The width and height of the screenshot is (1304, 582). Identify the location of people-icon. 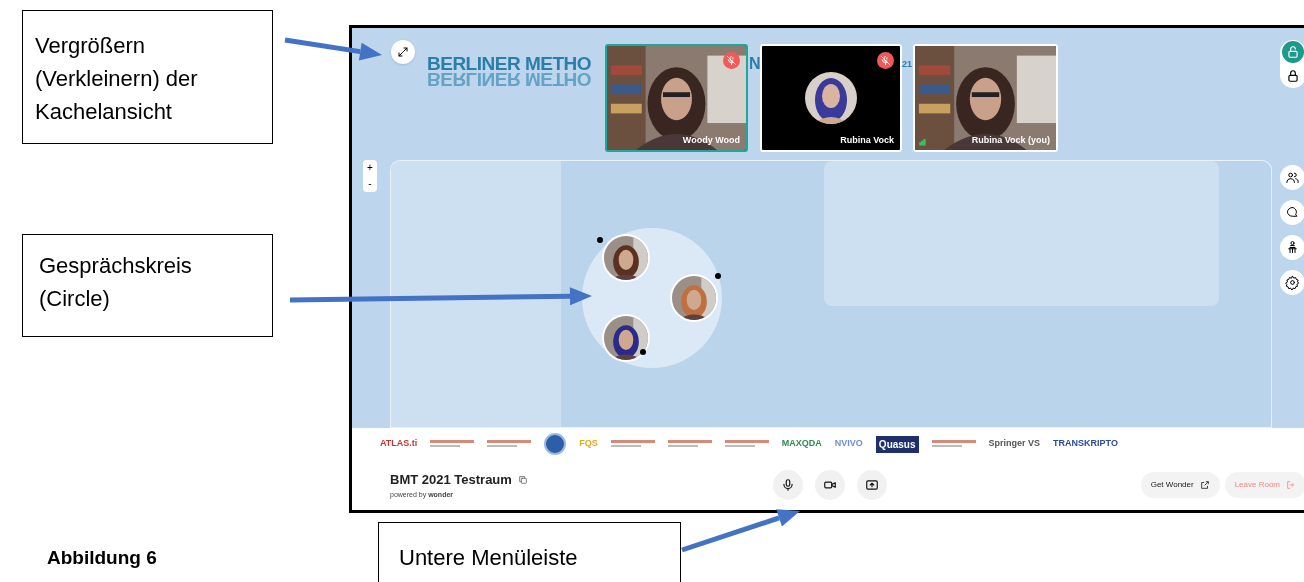
(1292, 177).